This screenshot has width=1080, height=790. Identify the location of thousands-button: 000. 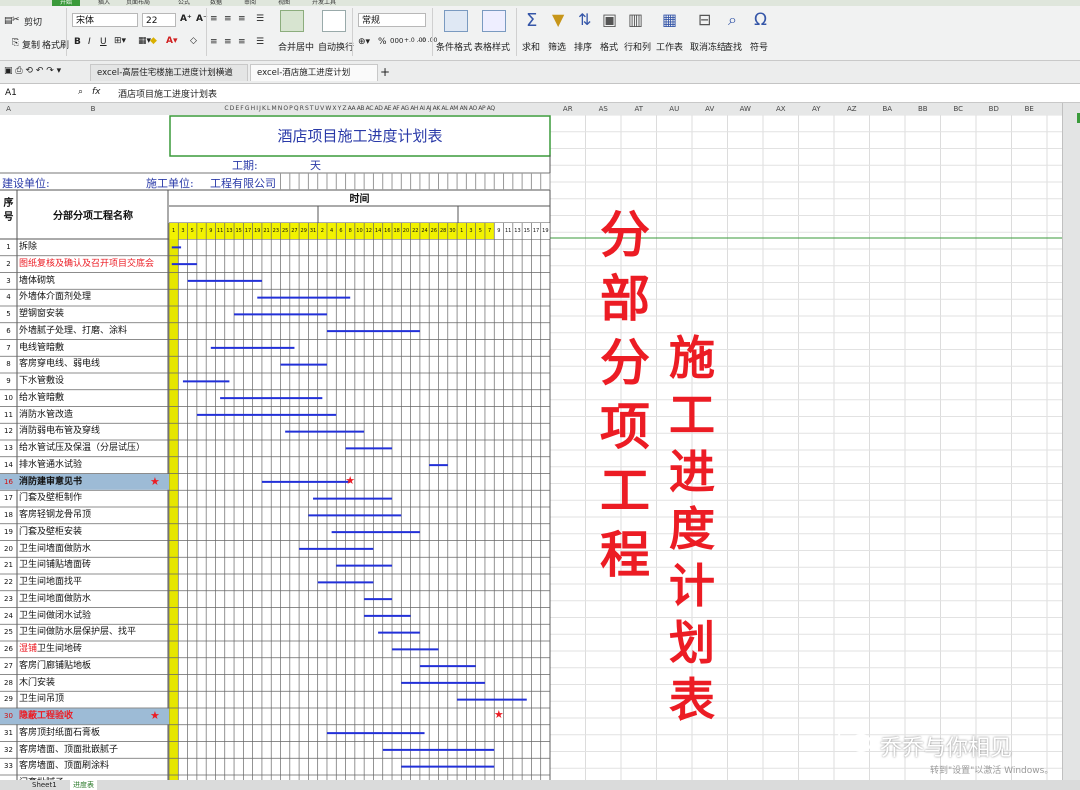
(396, 41).